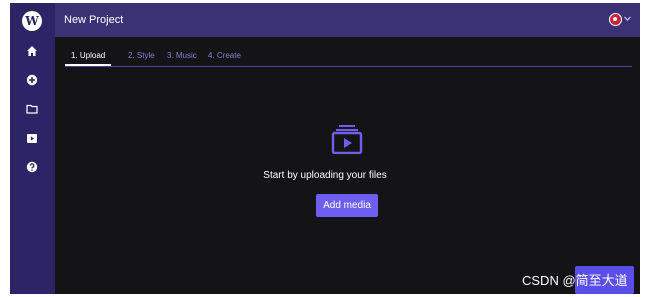  Describe the element at coordinates (32, 148) in the screenshot. I see `sidebar: W` at that location.